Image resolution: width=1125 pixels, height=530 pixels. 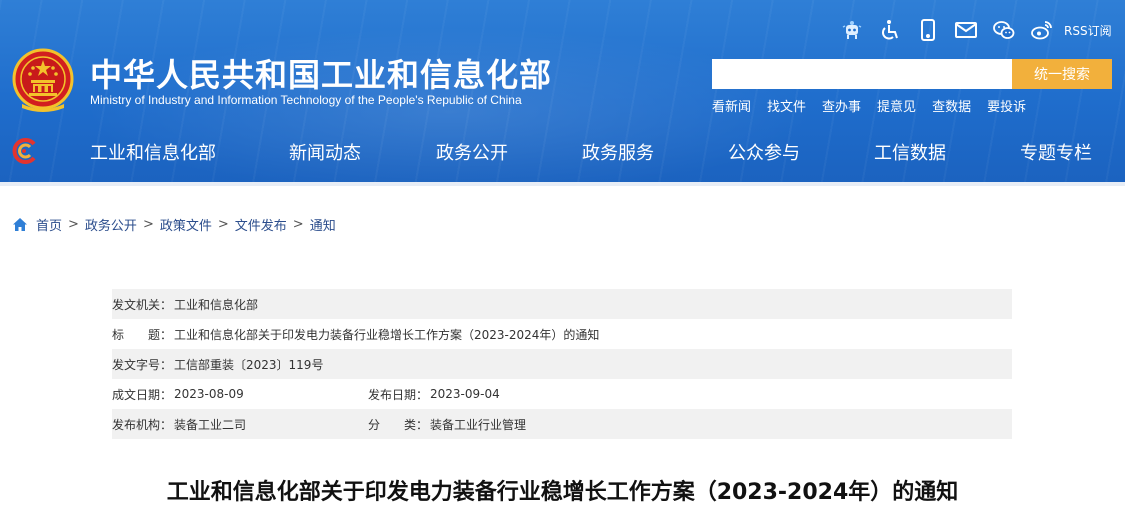 What do you see at coordinates (618, 152) in the screenshot?
I see `nav-item-gov-services: 政务服务` at bounding box center [618, 152].